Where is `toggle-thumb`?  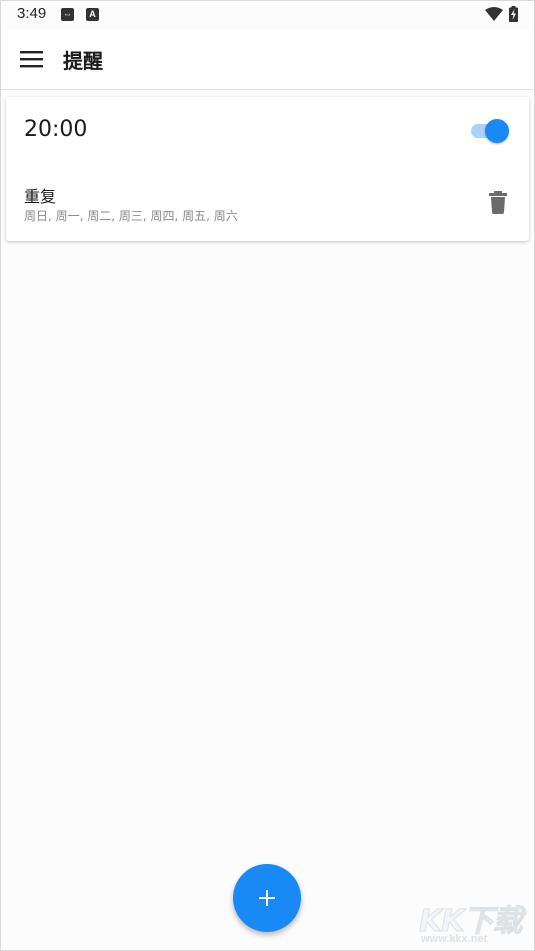 toggle-thumb is located at coordinates (497, 131).